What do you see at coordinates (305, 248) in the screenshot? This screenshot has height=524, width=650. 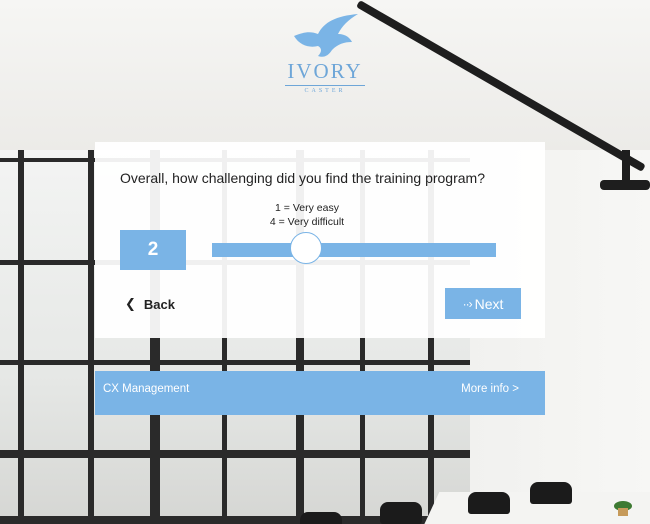 I see `slider-thumb` at bounding box center [305, 248].